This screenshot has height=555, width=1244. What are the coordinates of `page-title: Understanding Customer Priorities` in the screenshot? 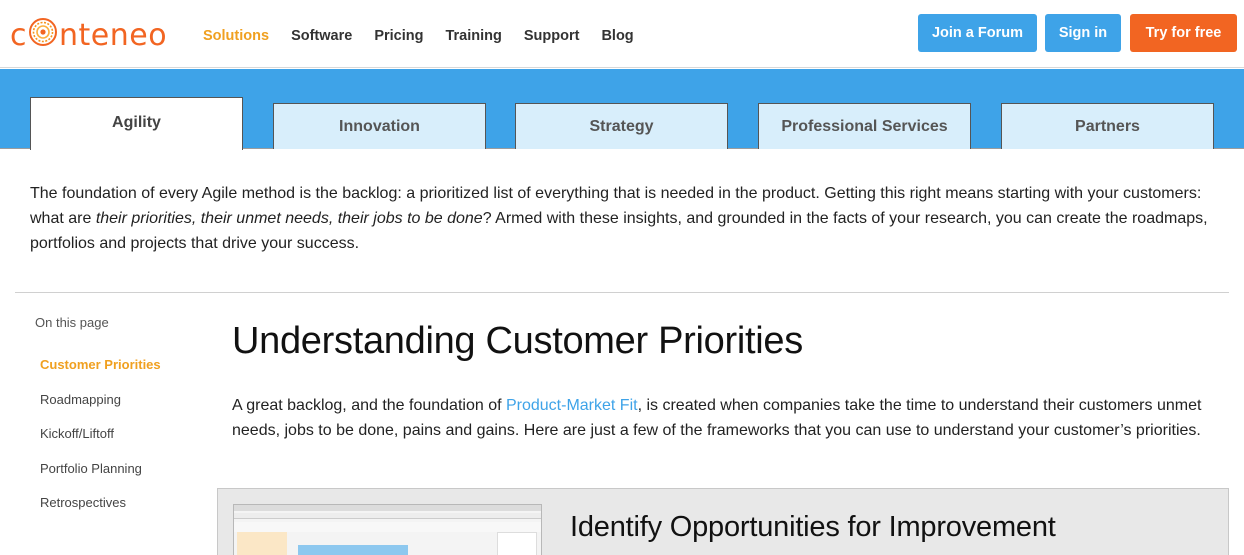 It's located at (517, 341).